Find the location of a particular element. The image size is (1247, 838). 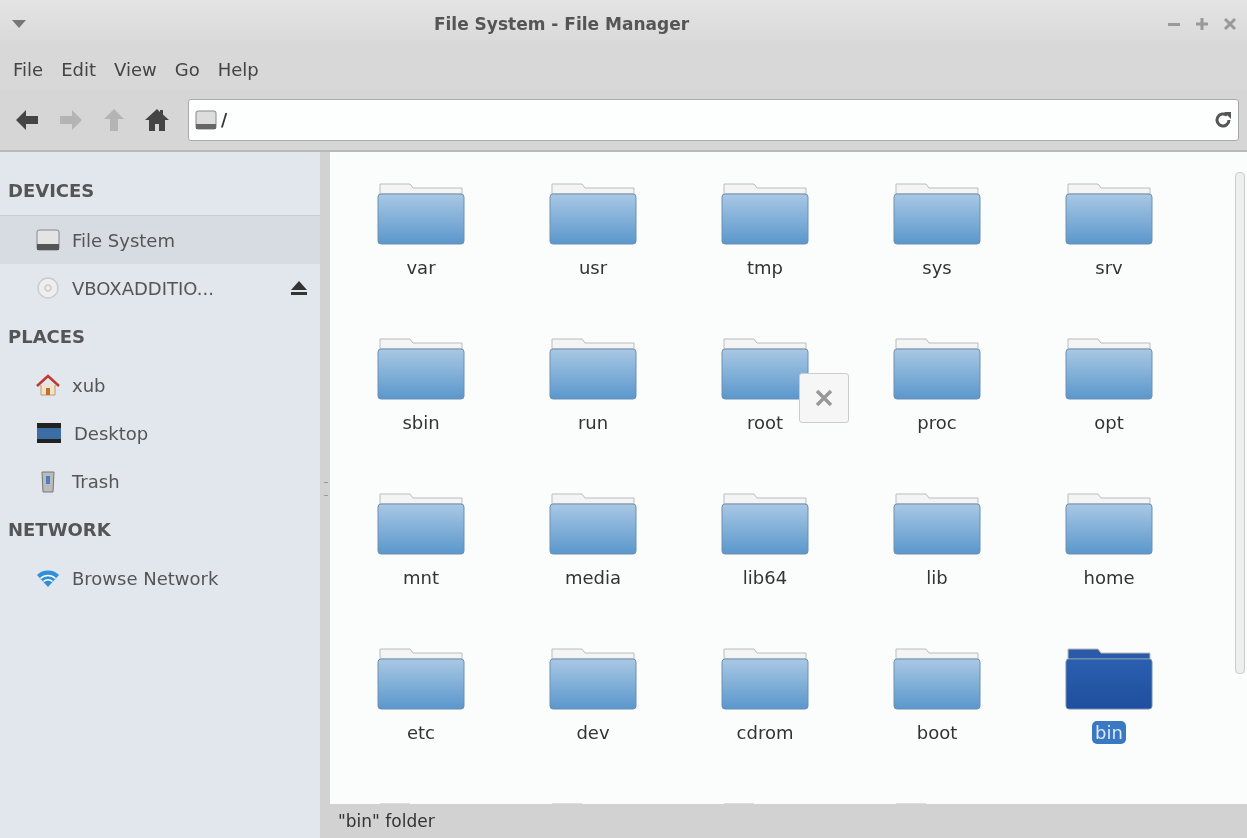

folder-item: tmp is located at coordinates (765, 247).